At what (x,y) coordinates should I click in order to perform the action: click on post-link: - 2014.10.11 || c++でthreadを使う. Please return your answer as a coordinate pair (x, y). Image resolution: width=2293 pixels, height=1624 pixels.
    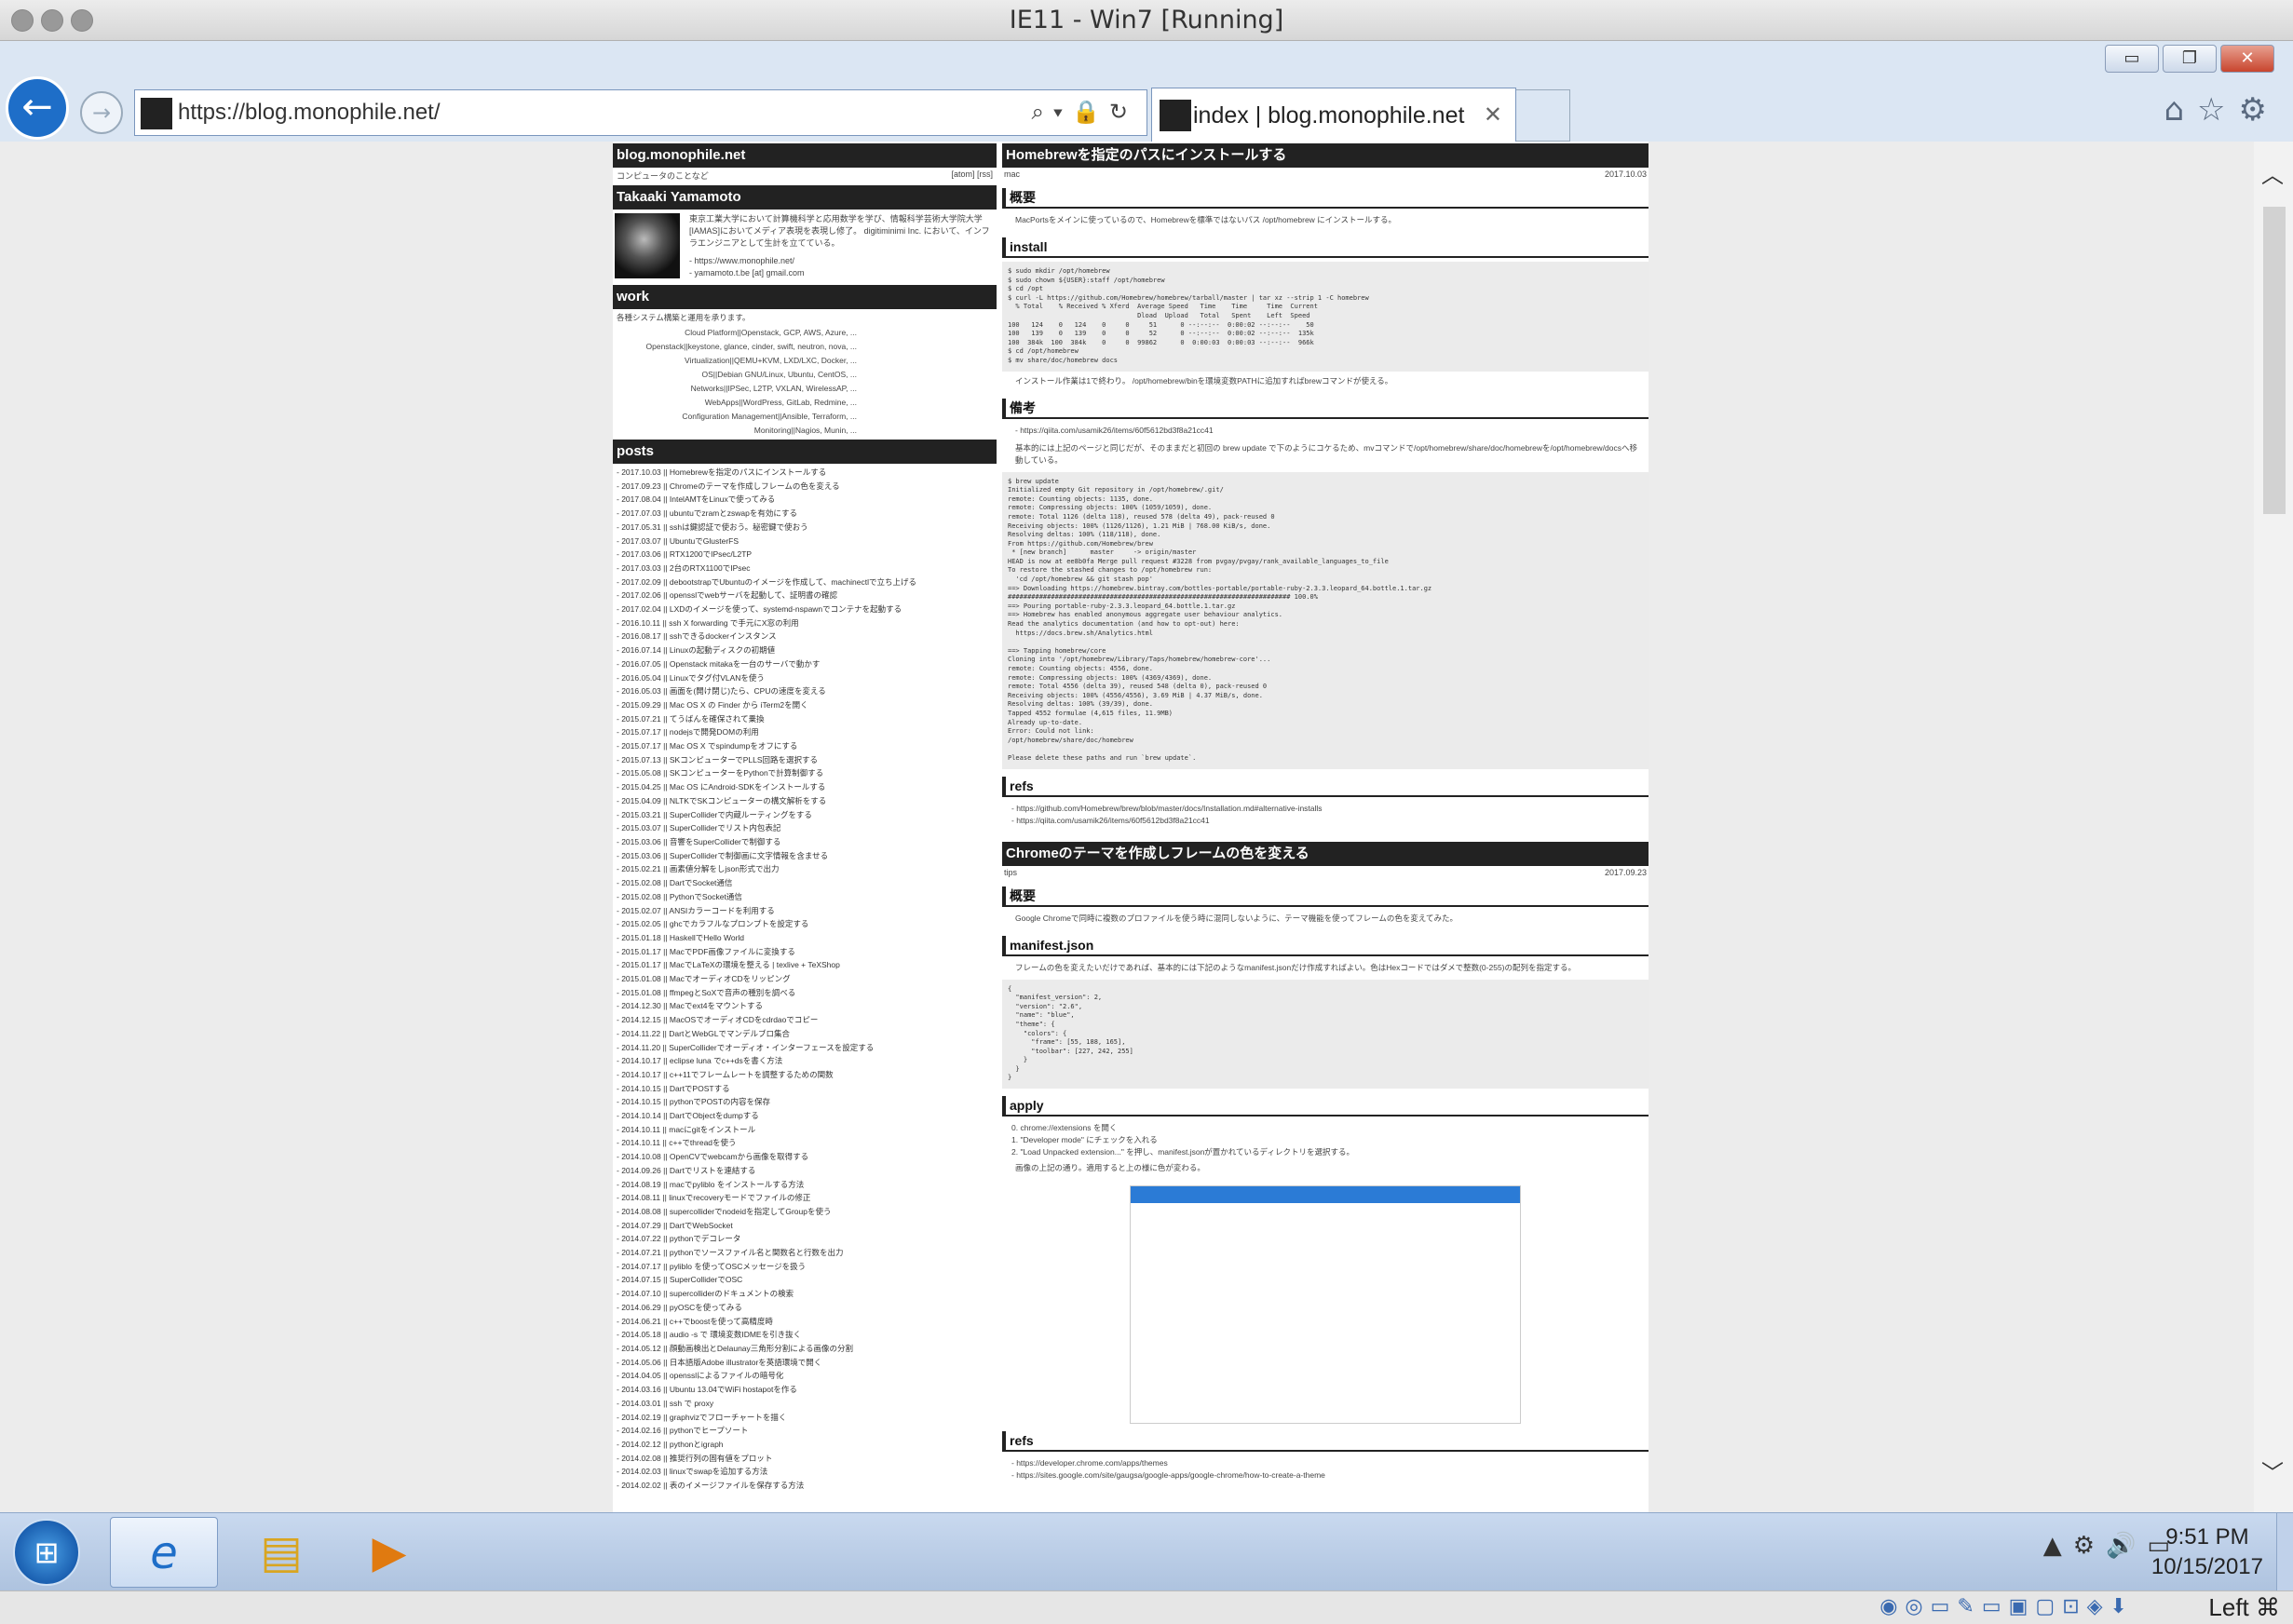
    Looking at the image, I should click on (805, 1143).